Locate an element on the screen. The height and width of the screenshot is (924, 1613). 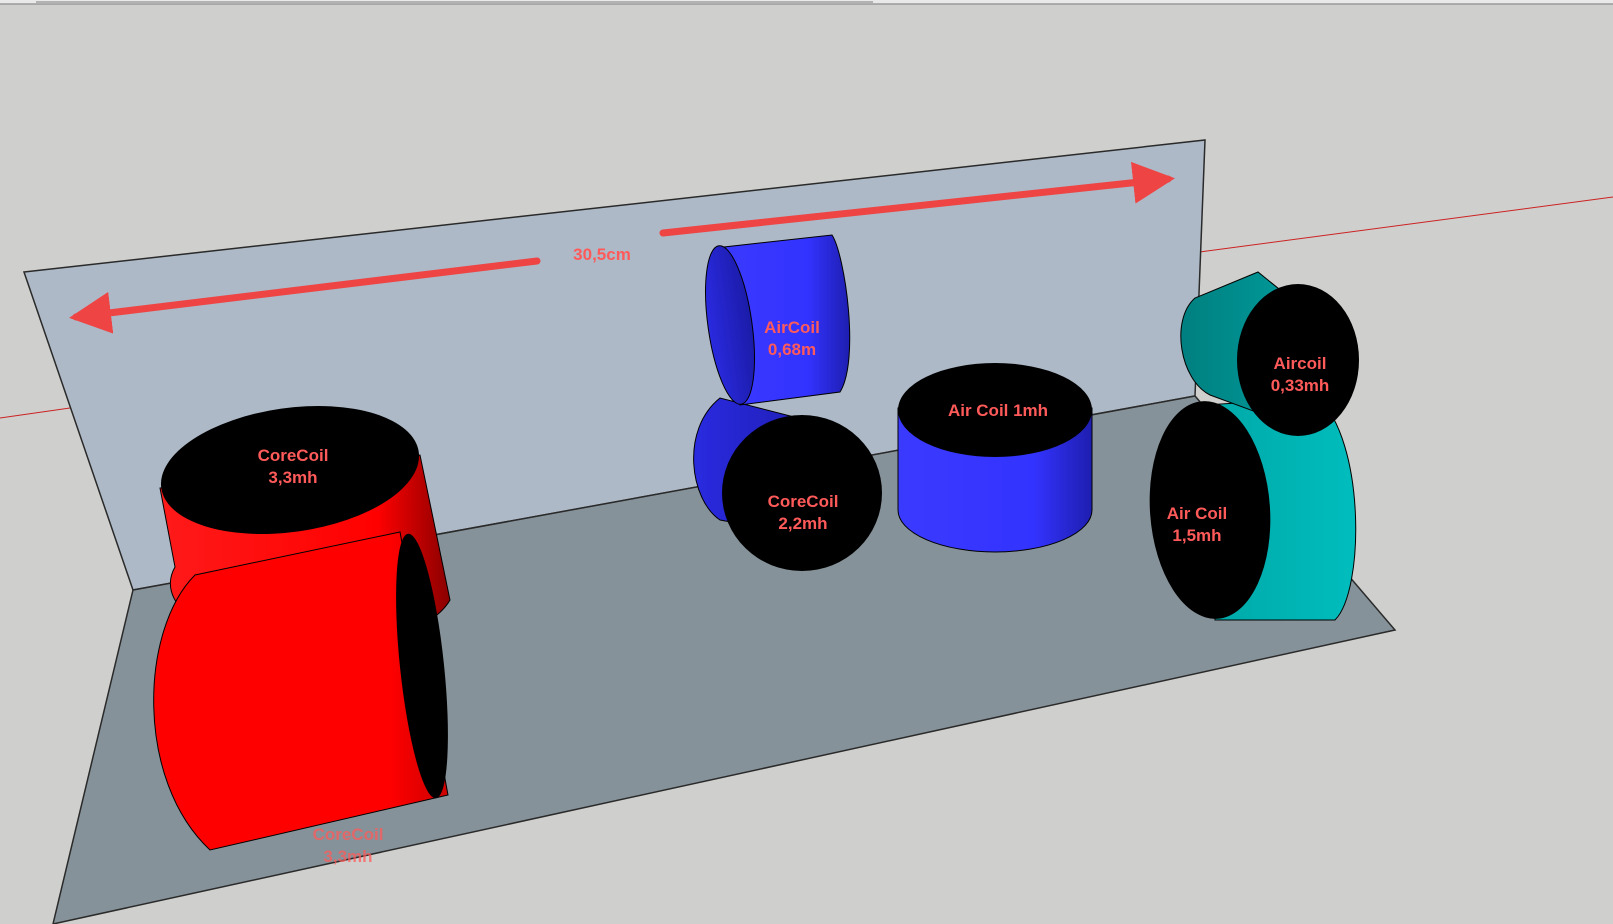
aircoil-068-label-2: 0,68m is located at coordinates (792, 349).